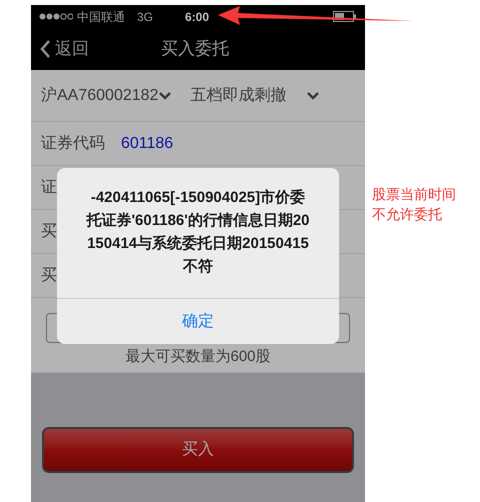 The width and height of the screenshot is (480, 502). What do you see at coordinates (407, 214) in the screenshot?
I see `annotation-text: 不允许委托` at bounding box center [407, 214].